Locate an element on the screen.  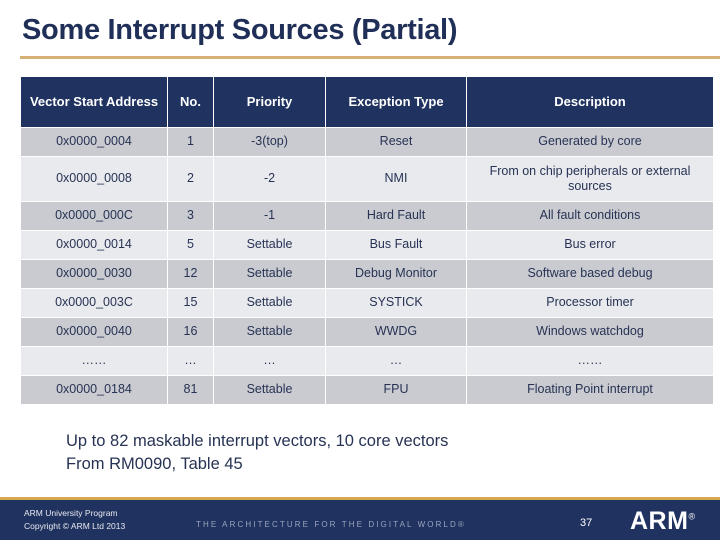
cell-address: 0x0000_0030 is located at coordinates (94, 274).